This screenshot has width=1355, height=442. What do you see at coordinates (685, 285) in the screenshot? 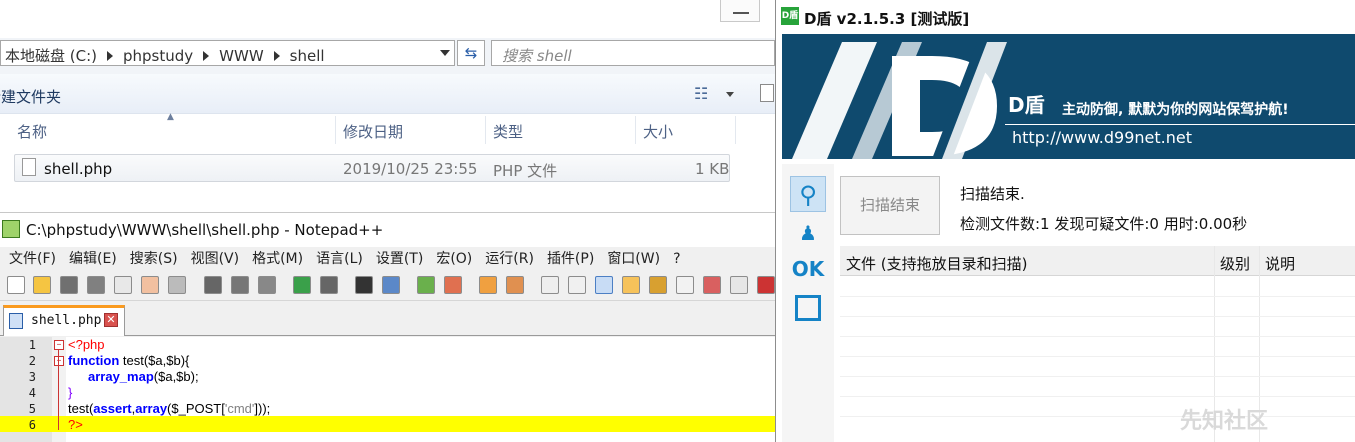
I see `function-list-icon` at bounding box center [685, 285].